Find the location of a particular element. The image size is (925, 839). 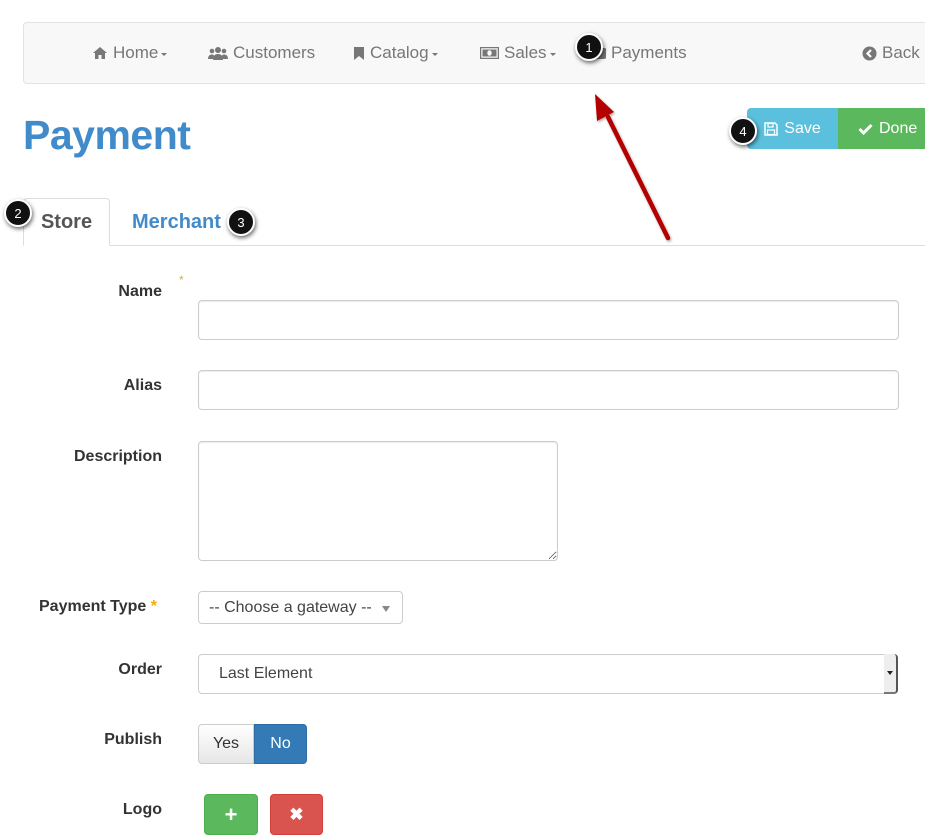

checkmark-icon is located at coordinates (865, 129).